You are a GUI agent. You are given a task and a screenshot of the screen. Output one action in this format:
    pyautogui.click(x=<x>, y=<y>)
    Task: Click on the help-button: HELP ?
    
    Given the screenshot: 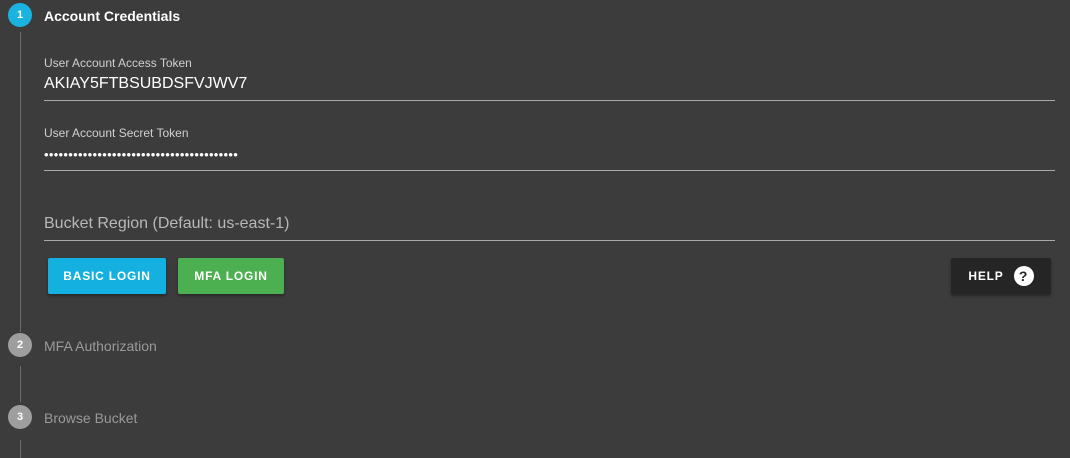 What is the action you would take?
    pyautogui.click(x=1001, y=276)
    